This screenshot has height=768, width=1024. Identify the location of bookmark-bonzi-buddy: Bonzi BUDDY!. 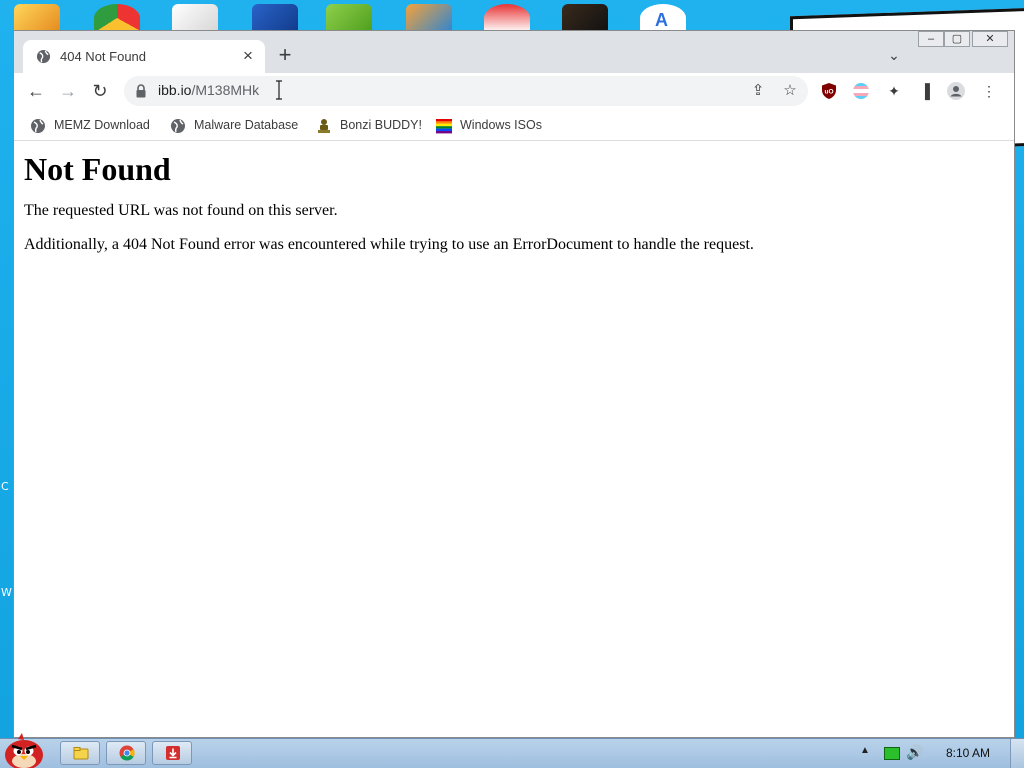
(369, 125).